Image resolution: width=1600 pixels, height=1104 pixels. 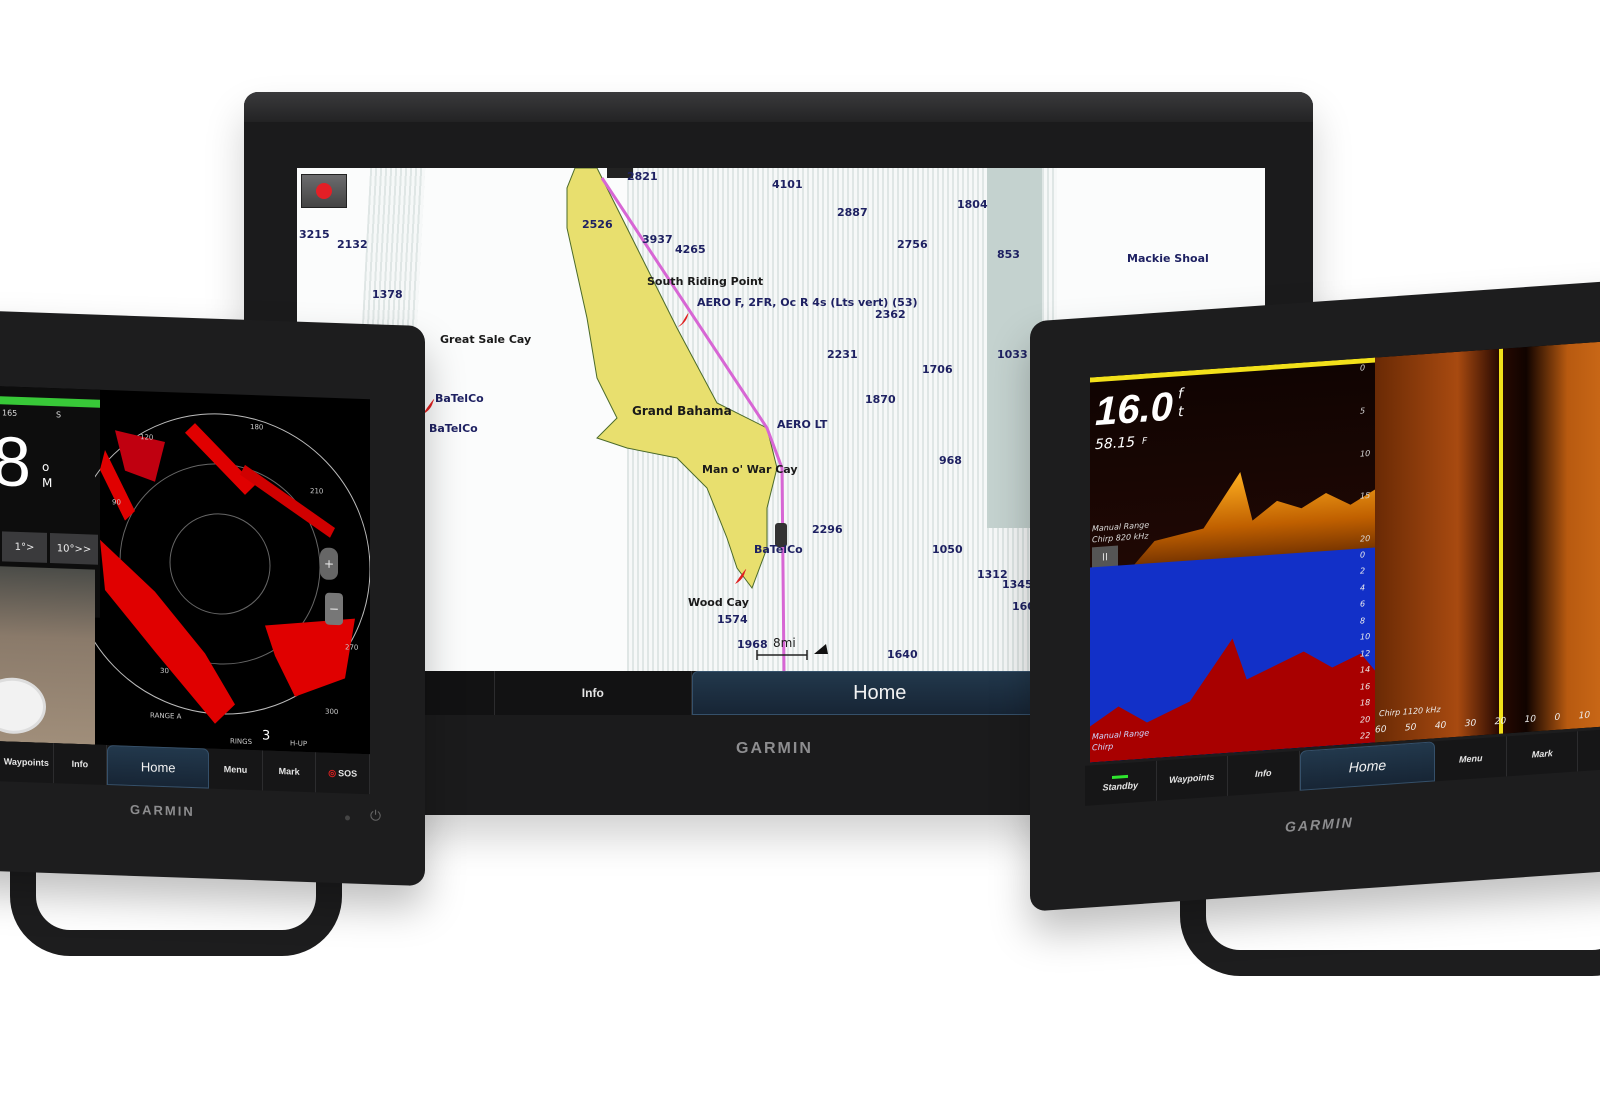 I want to click on scale-tick: 22, so click(x=1365, y=735).